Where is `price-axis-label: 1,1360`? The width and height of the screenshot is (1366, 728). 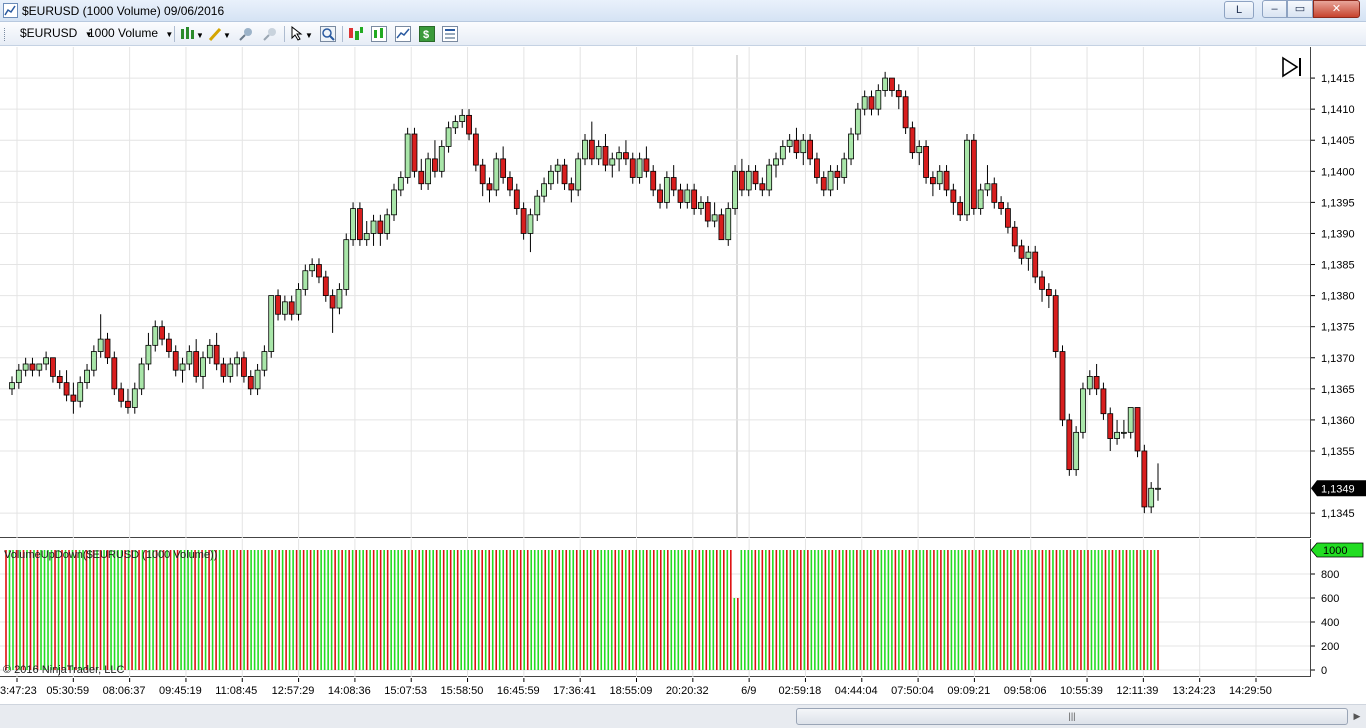
price-axis-label: 1,1360 is located at coordinates (1338, 421).